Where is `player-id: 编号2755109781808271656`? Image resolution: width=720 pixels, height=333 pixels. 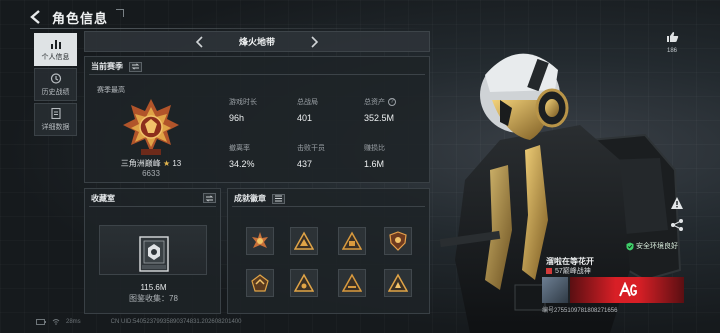 player-id: 编号2755109781808271656 is located at coordinates (580, 311).